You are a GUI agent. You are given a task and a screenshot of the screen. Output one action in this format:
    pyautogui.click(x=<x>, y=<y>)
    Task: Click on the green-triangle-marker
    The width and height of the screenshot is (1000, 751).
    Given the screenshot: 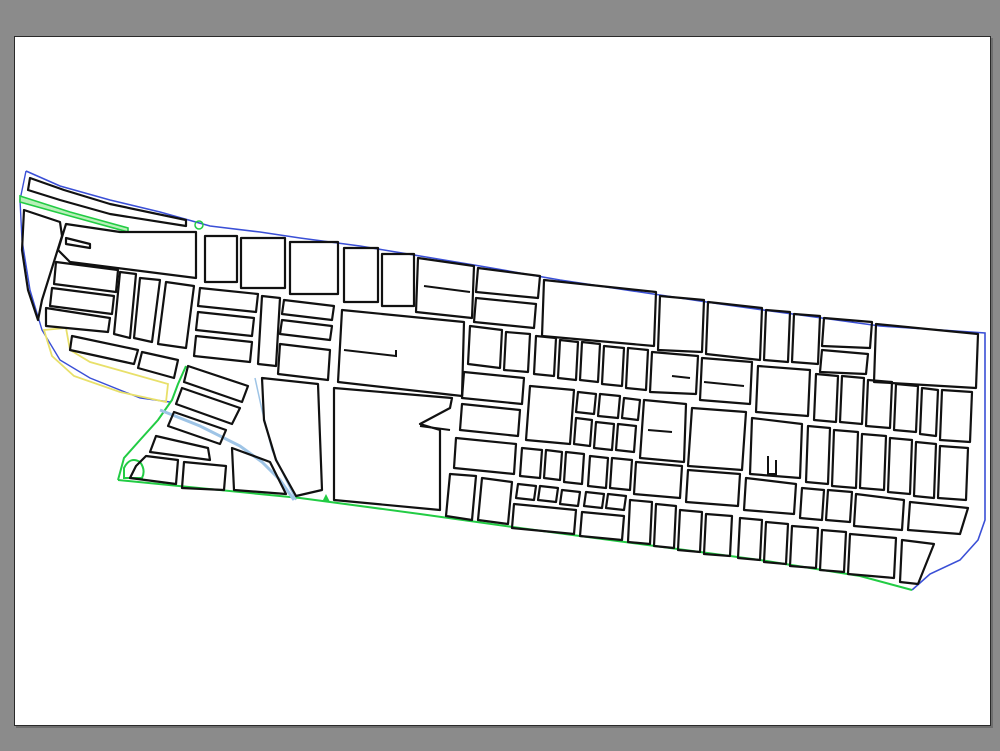 What is the action you would take?
    pyautogui.click(x=326, y=498)
    